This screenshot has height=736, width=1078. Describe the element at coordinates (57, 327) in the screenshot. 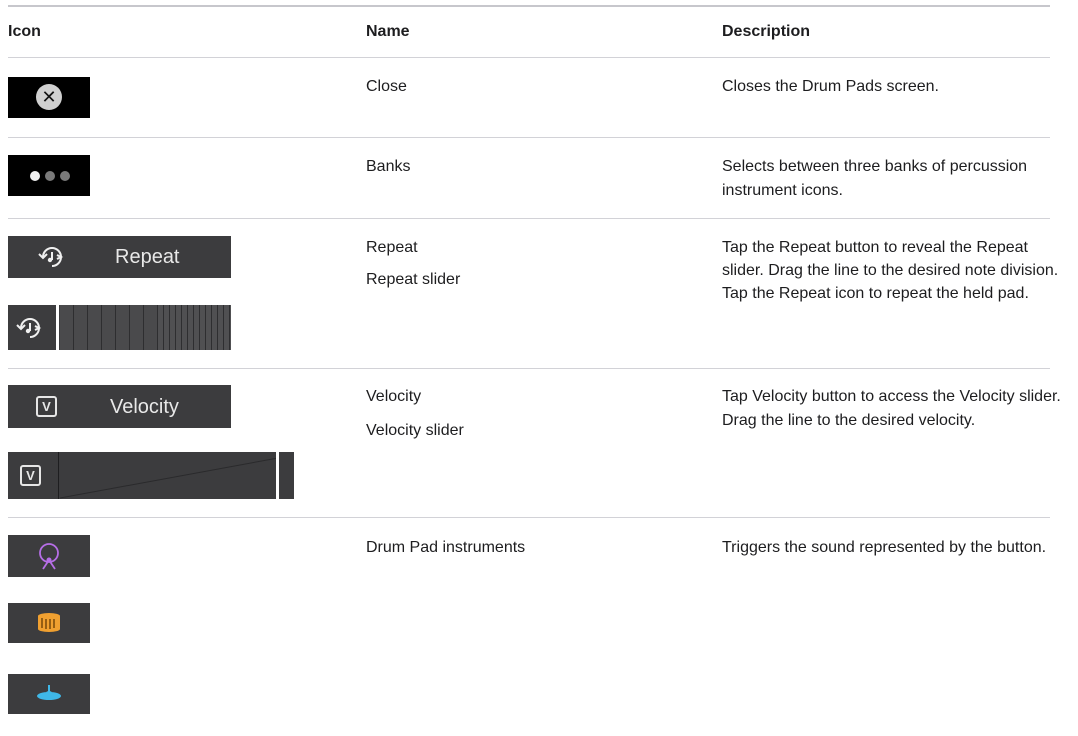

I see `repeat-slider-handle` at that location.